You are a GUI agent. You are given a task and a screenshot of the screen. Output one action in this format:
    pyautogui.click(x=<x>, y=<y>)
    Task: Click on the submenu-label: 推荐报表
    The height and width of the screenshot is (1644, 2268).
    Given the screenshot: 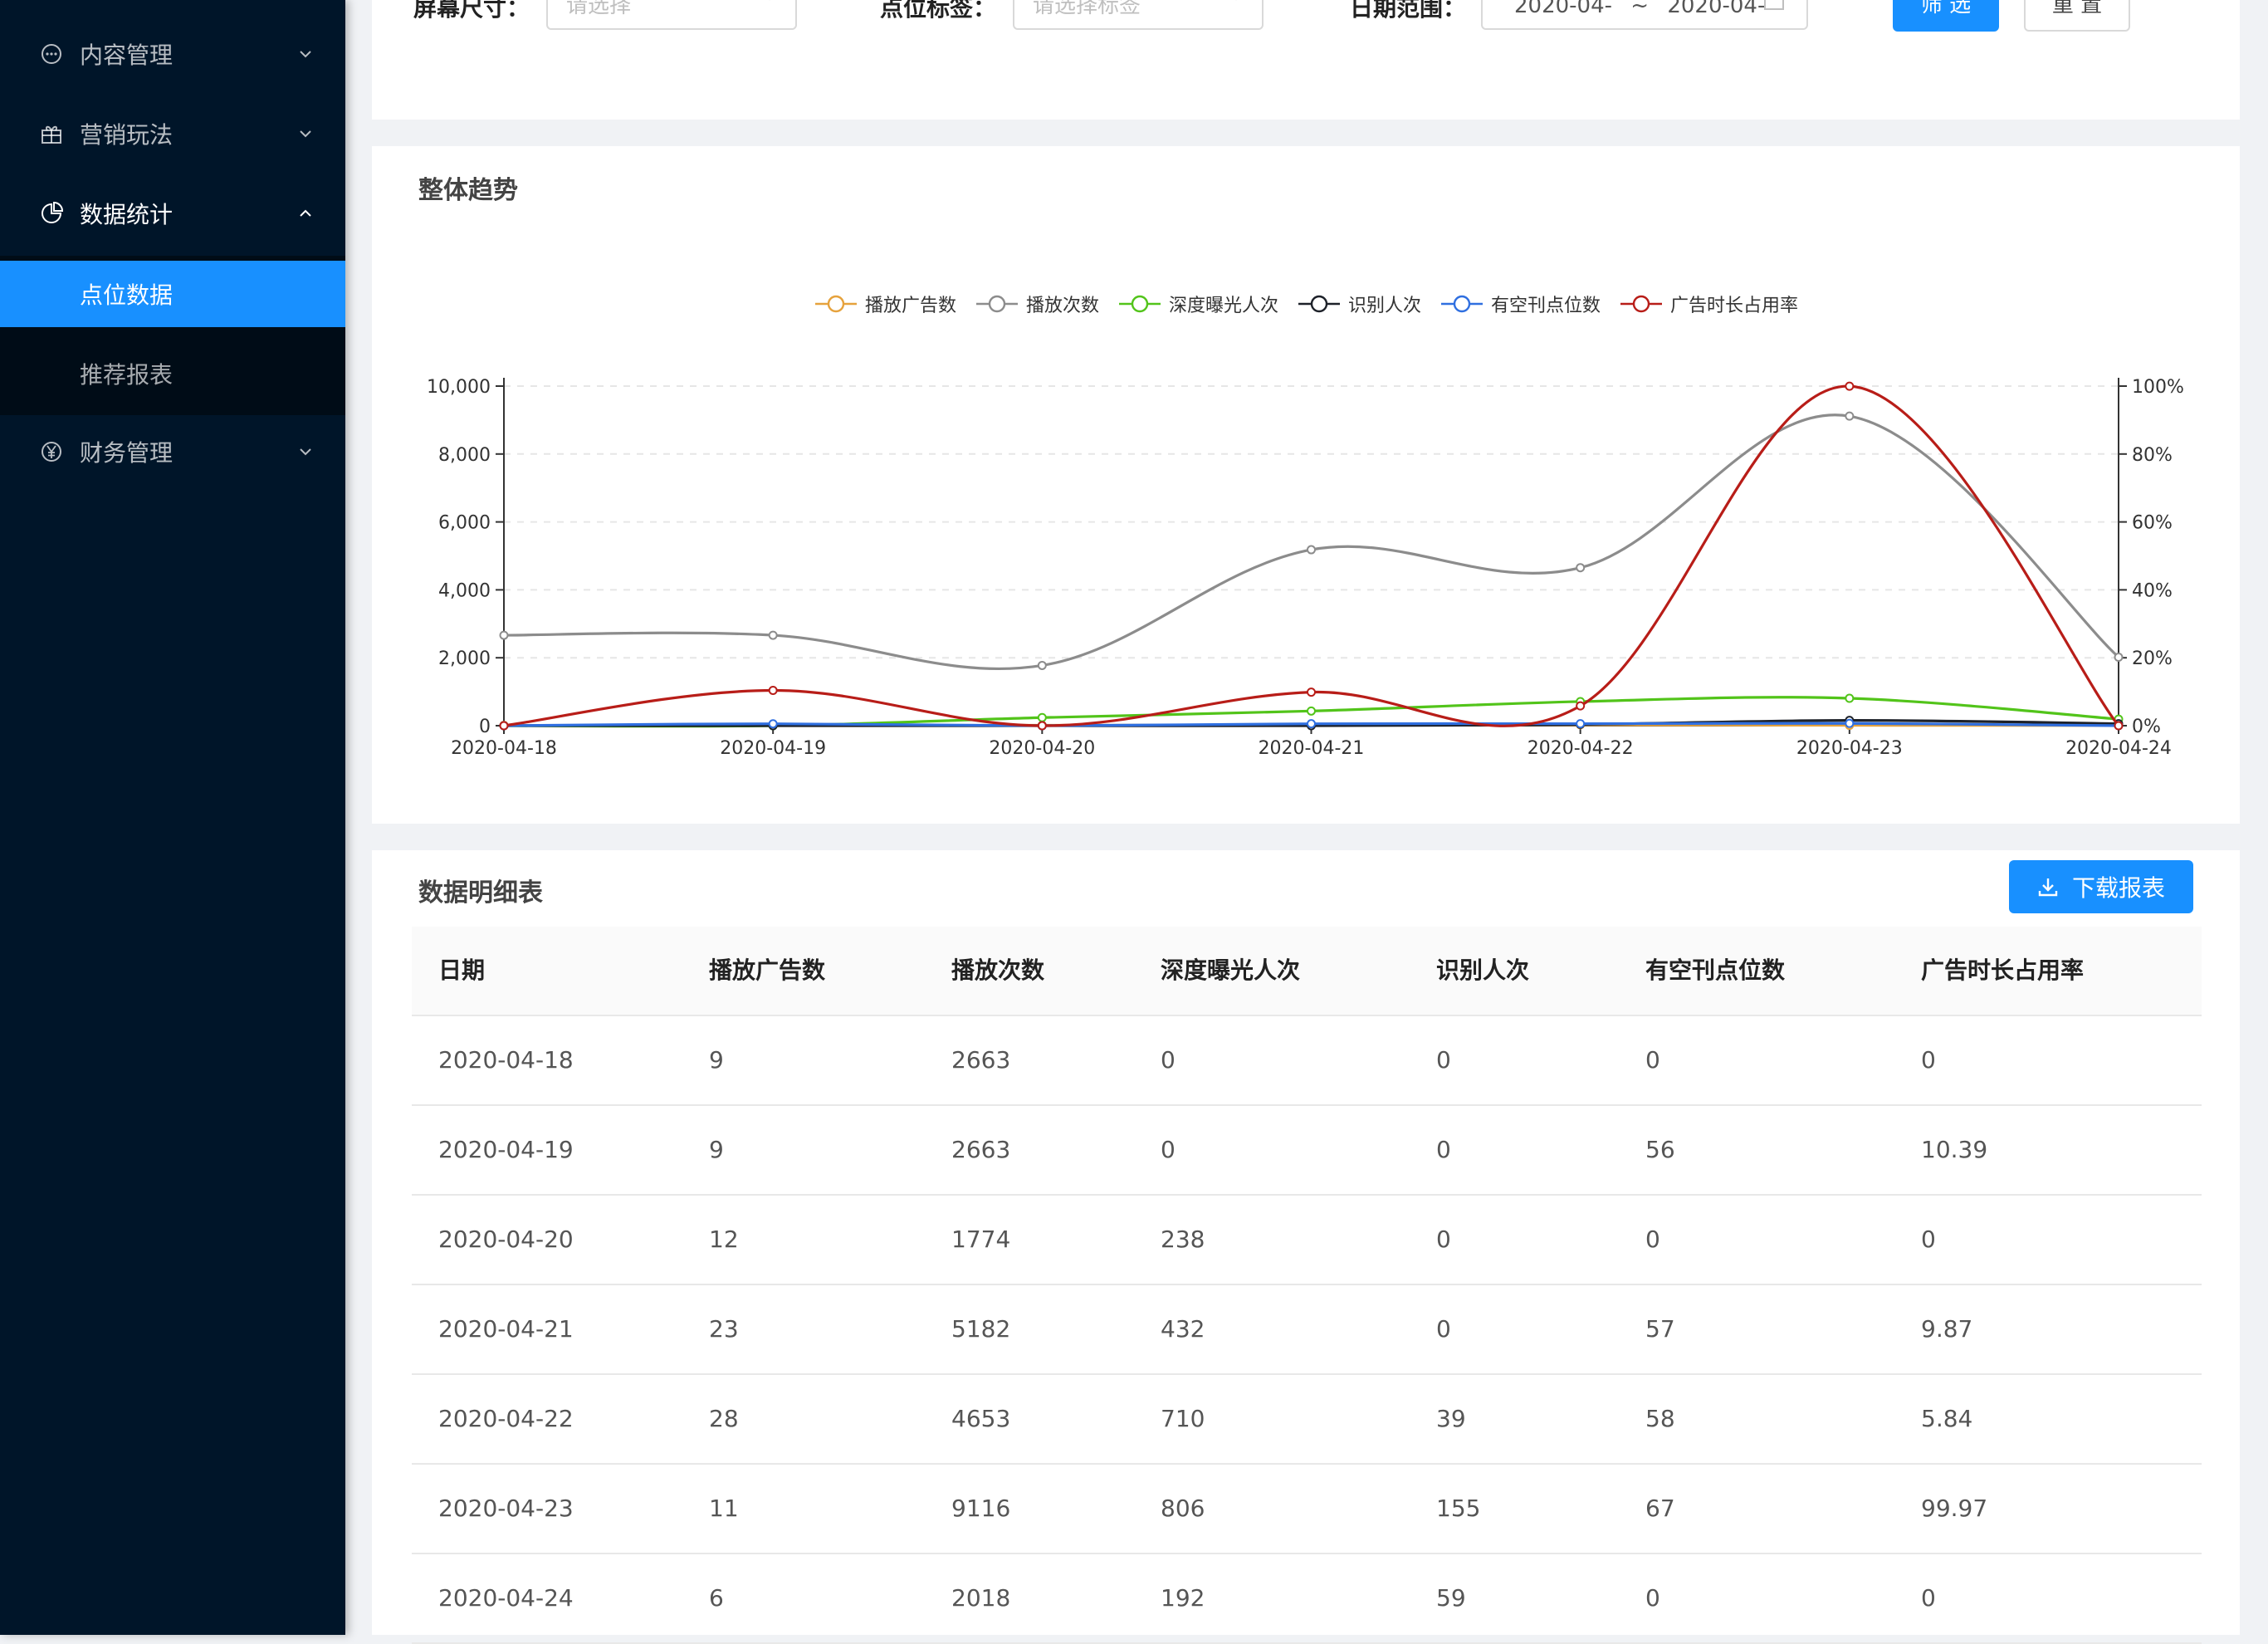 What is the action you would take?
    pyautogui.click(x=127, y=375)
    